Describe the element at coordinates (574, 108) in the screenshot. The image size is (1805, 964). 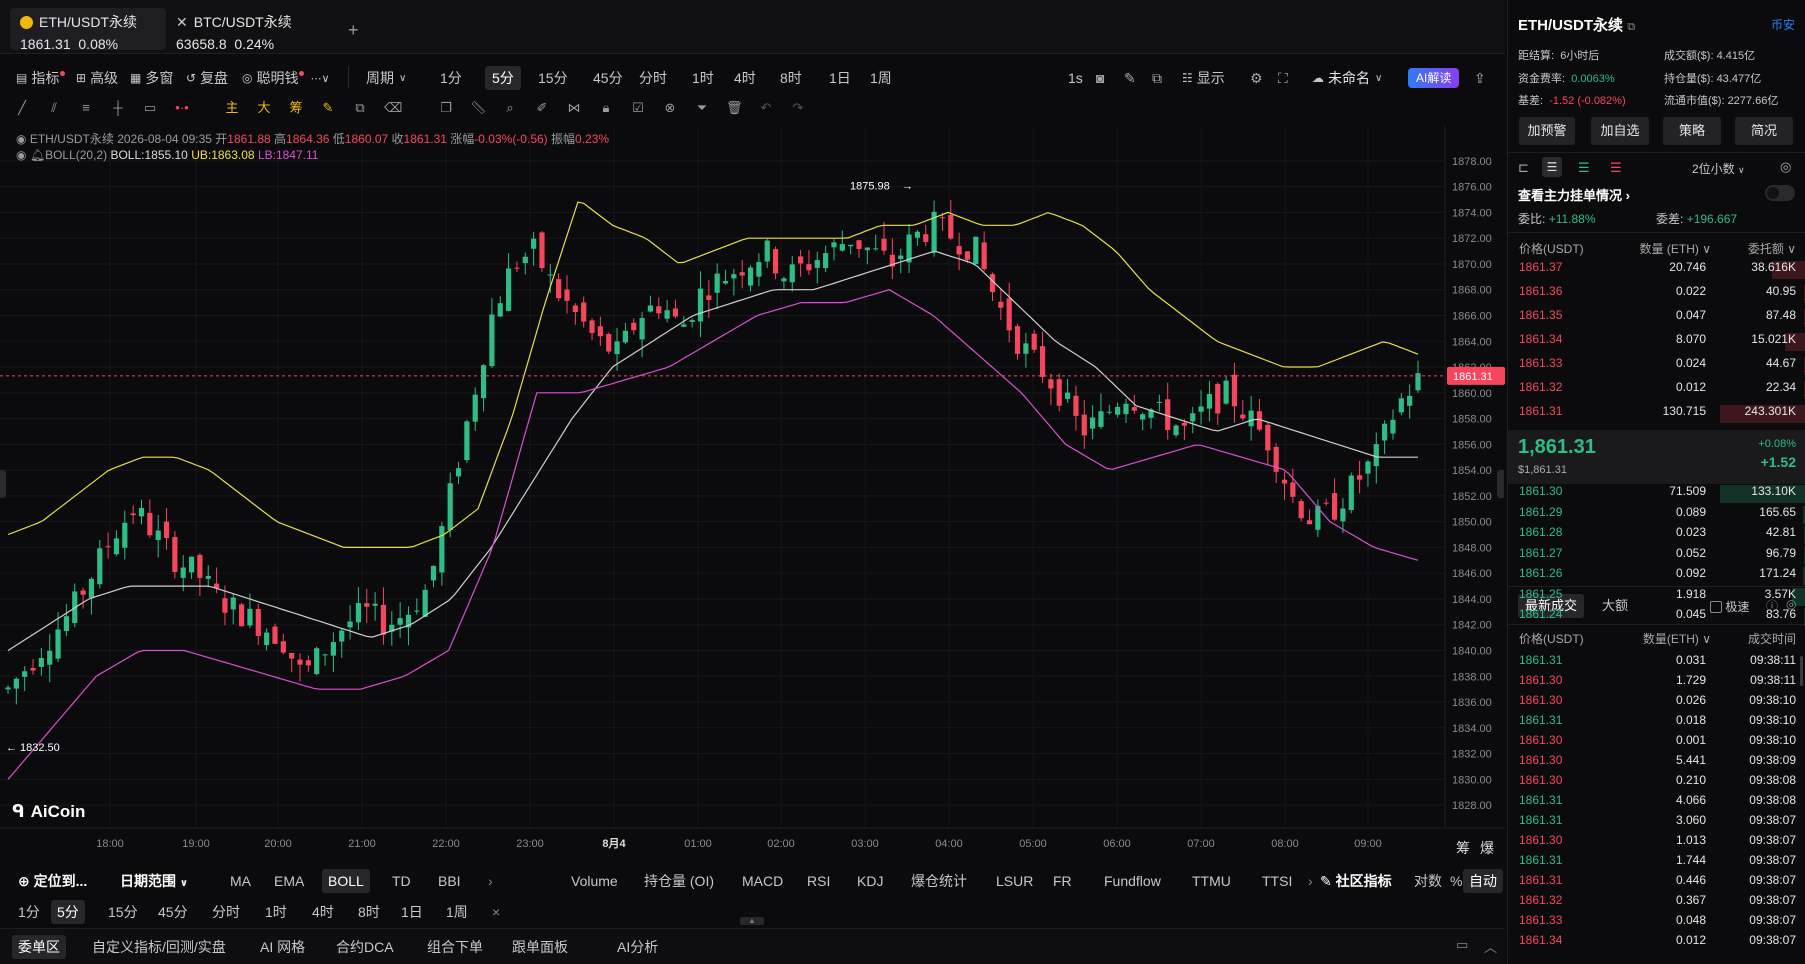
I see `magnet-tool-icon: ⋈` at that location.